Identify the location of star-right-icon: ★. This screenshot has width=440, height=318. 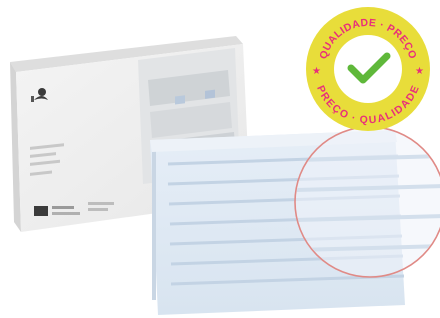
(419, 71).